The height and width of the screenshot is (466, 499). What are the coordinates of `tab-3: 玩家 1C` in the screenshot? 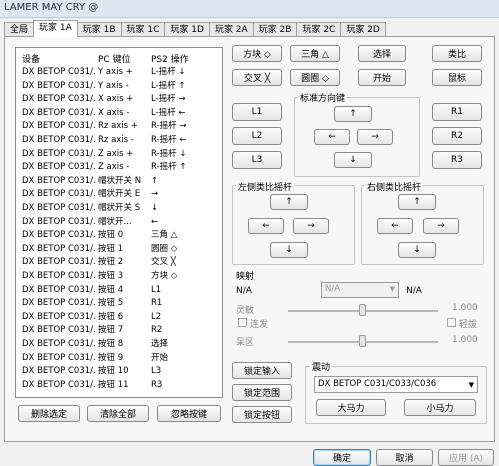 It's located at (143, 29).